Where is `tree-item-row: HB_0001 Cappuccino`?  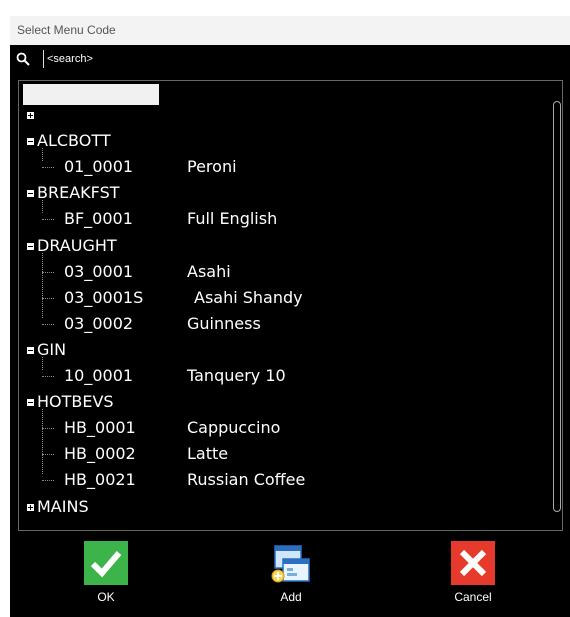 tree-item-row: HB_0001 Cappuccino is located at coordinates (279, 428).